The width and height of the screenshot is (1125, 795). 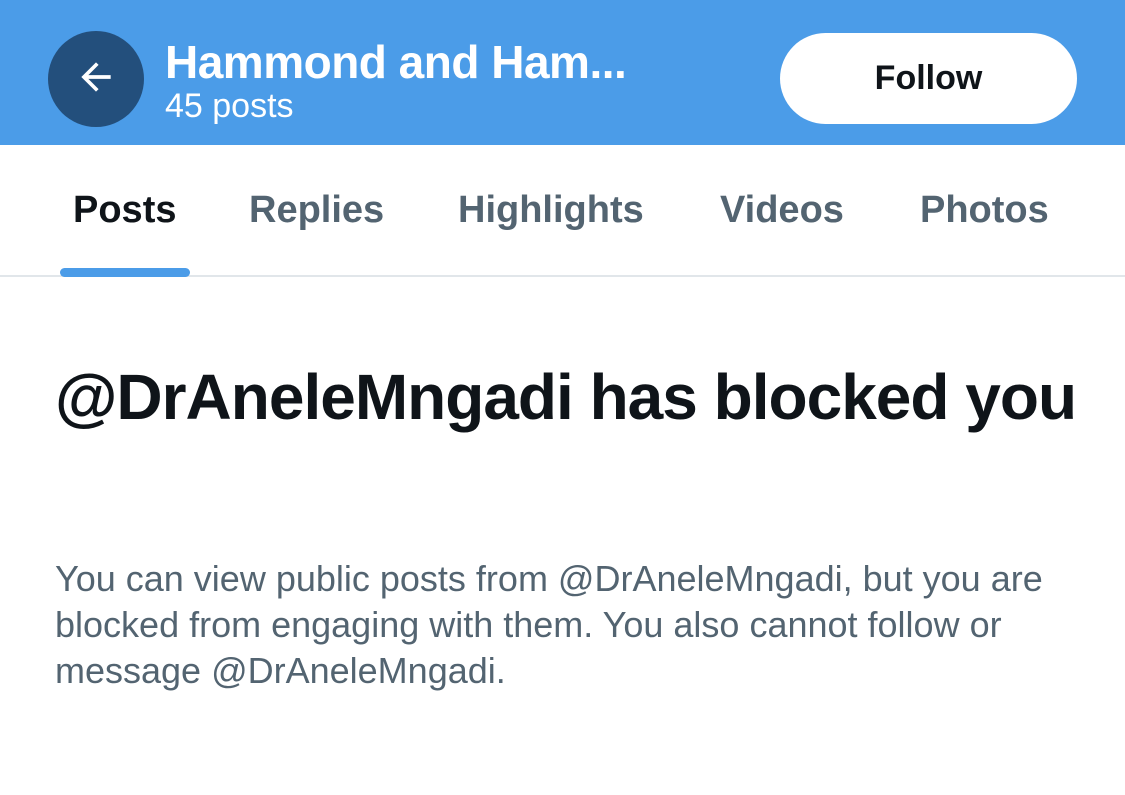 I want to click on active-tab-indicator, so click(x=125, y=272).